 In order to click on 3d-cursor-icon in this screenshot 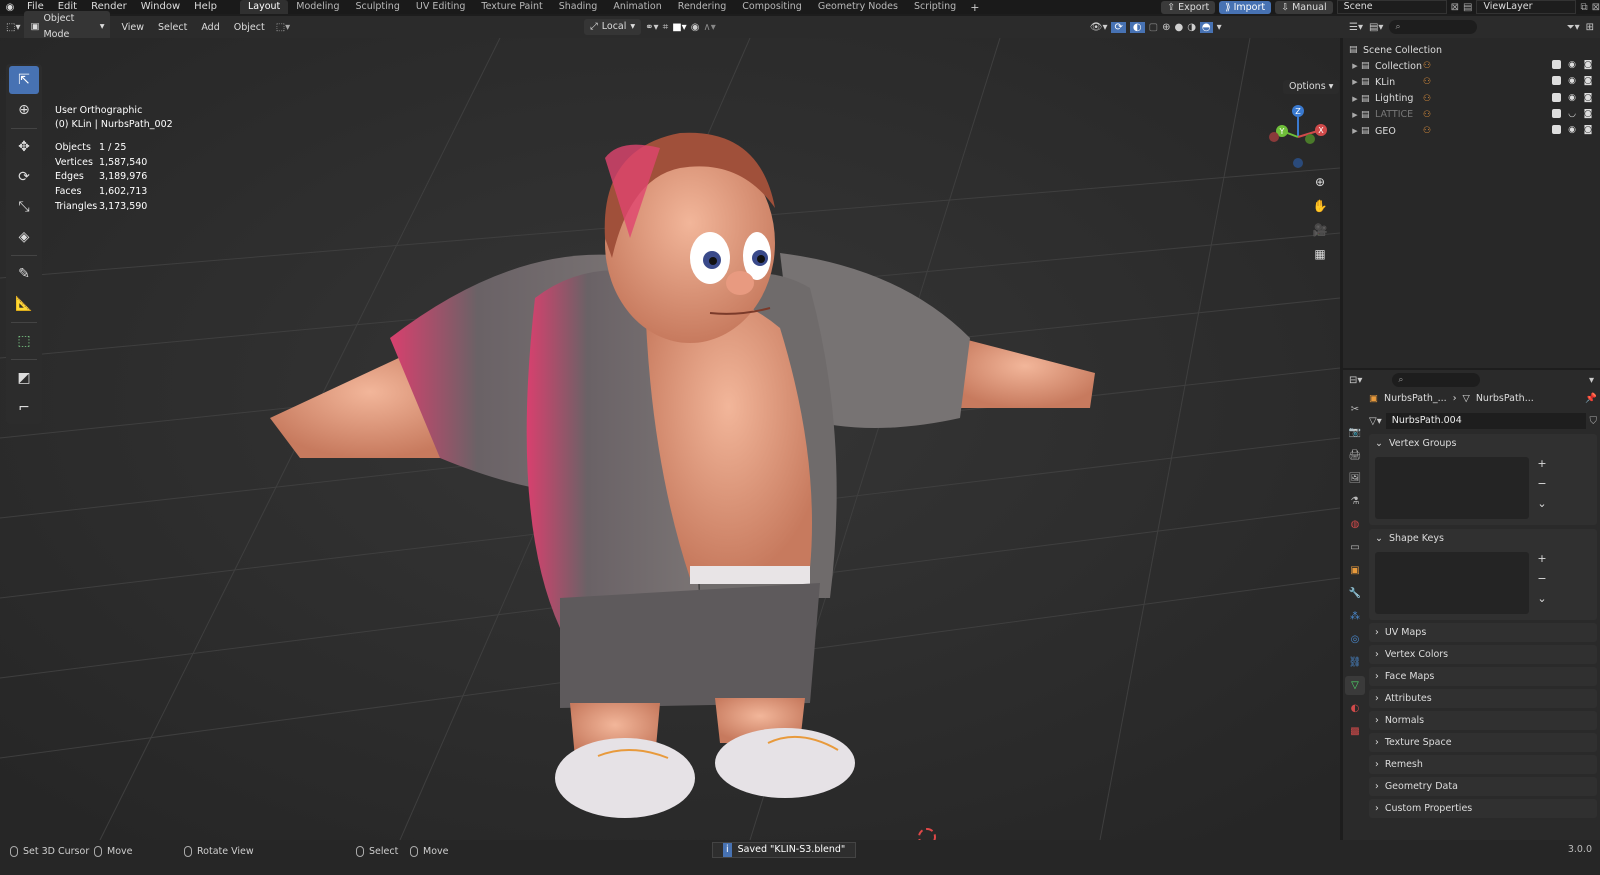, I will do `click(927, 834)`.